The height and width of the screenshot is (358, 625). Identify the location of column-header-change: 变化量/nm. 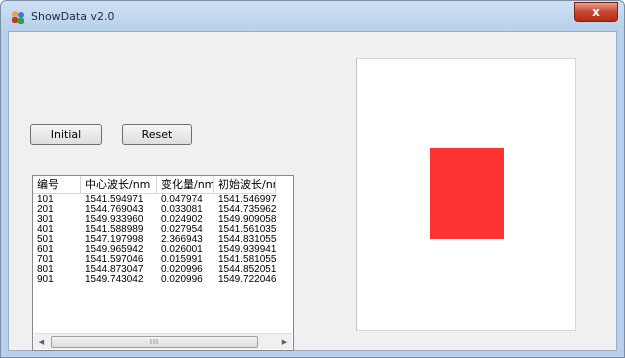
(185, 184).